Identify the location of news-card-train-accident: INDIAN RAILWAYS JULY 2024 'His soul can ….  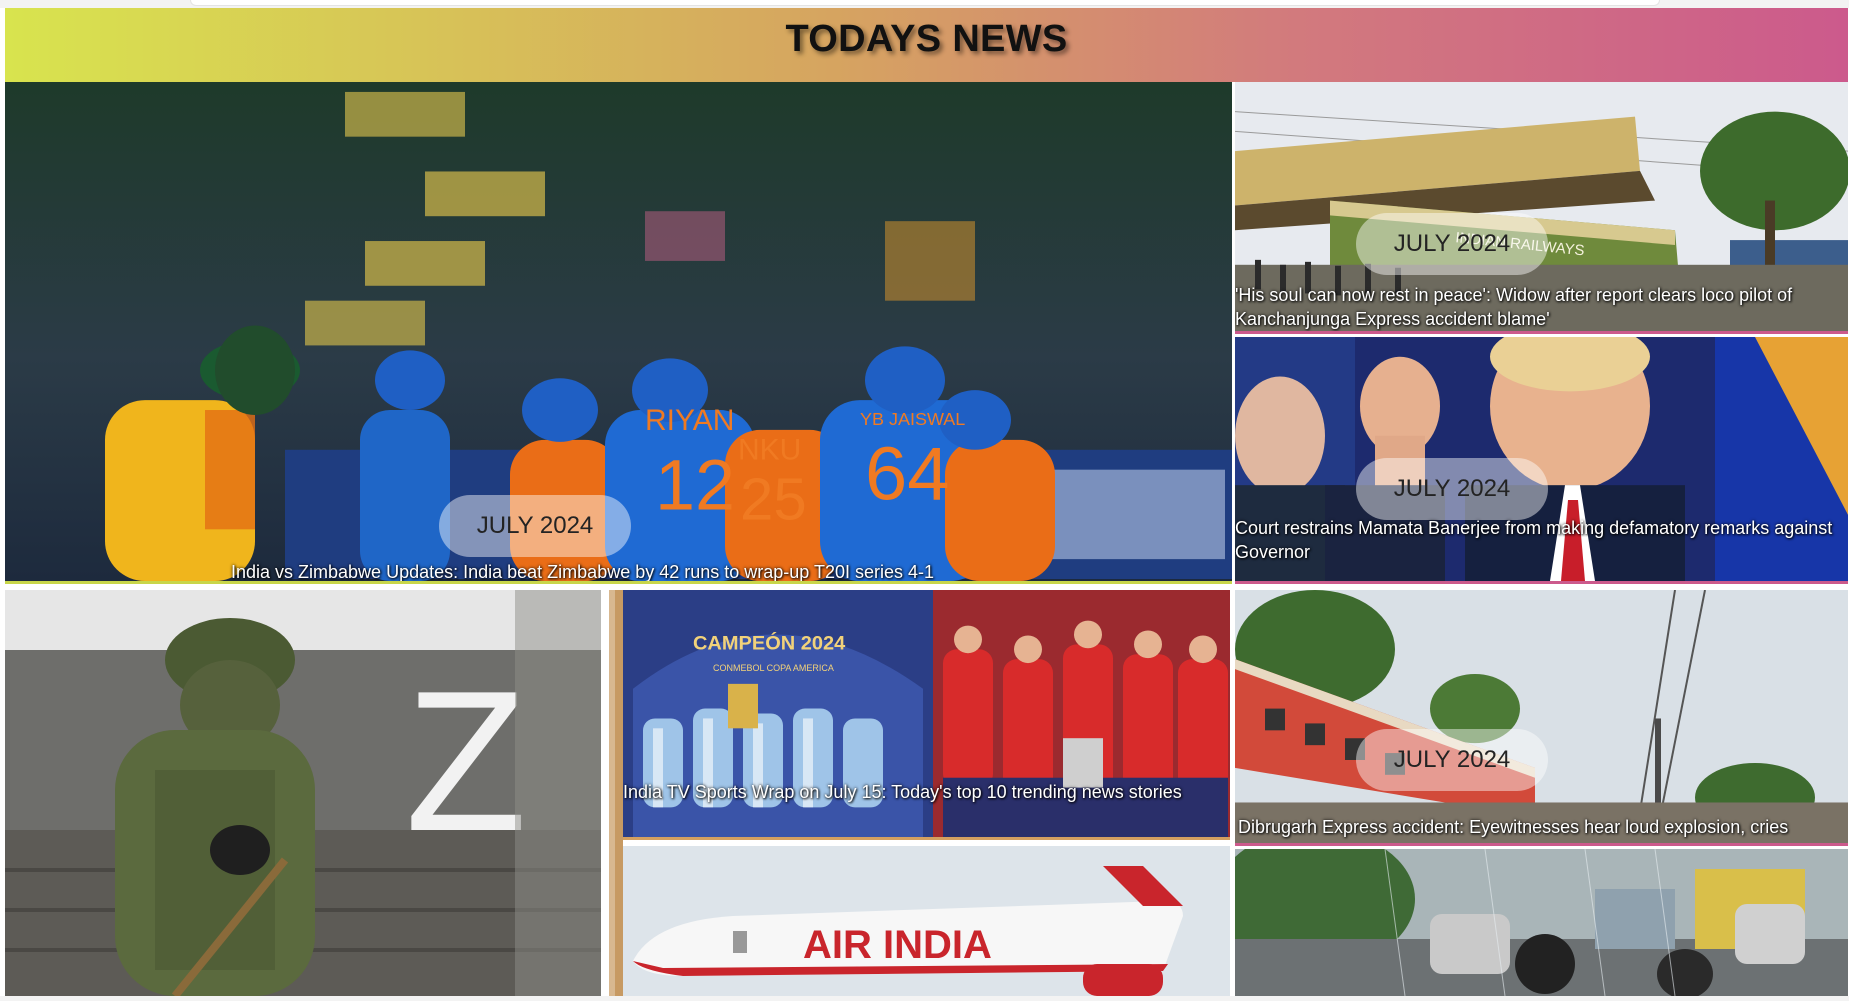
(1541, 208).